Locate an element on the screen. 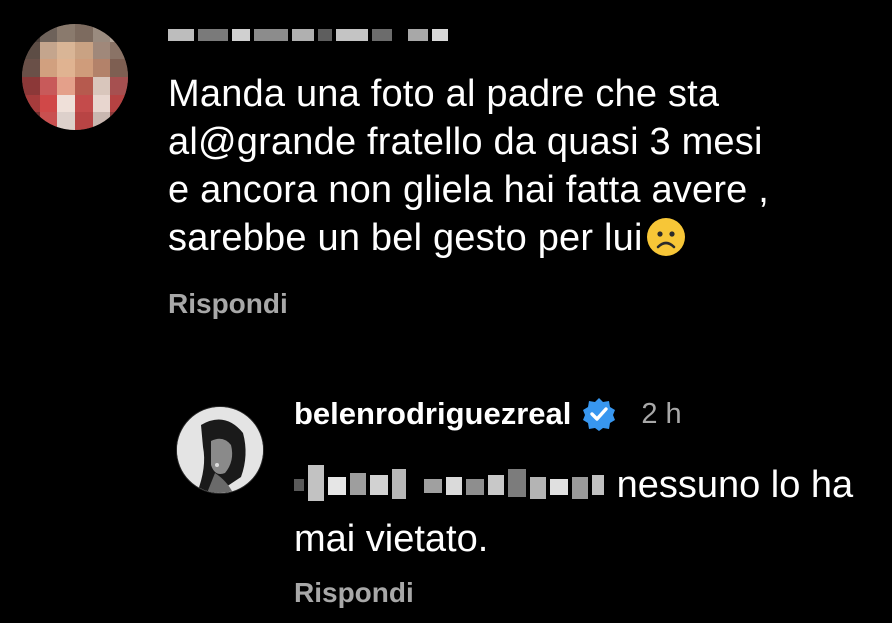 This screenshot has height=623, width=892. reply-header: belenrodriguezreal 2 h is located at coordinates (488, 414).